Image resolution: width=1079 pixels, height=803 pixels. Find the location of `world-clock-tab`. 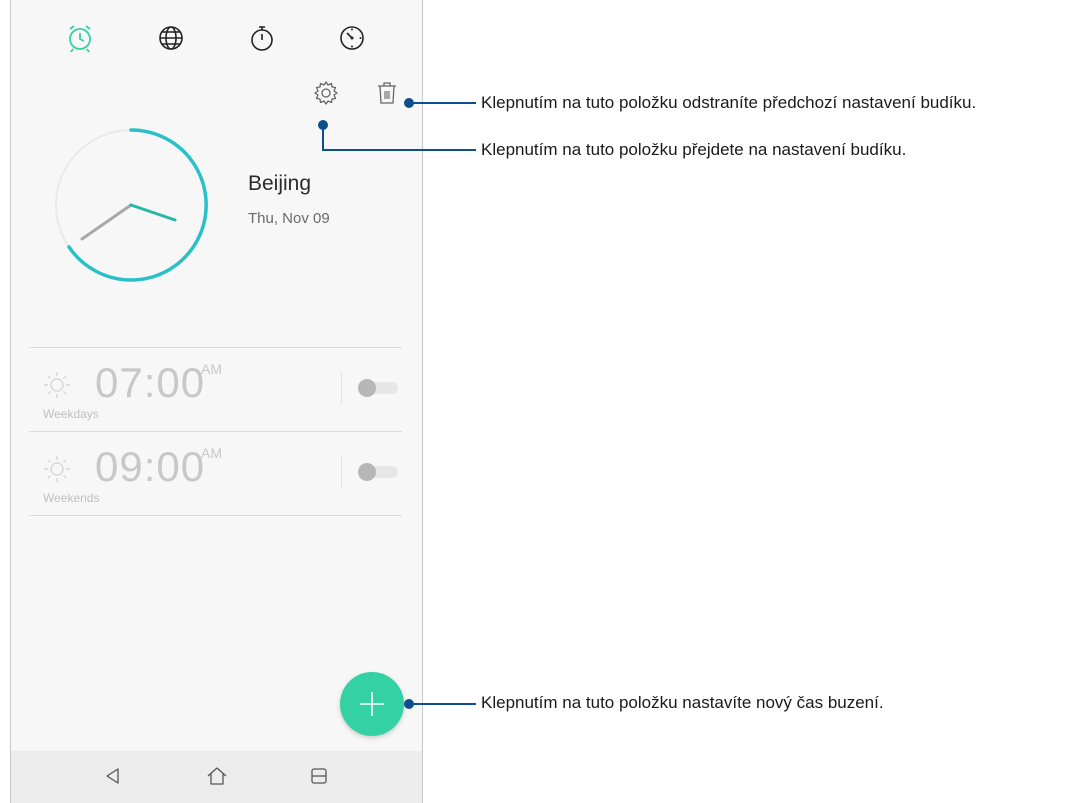

world-clock-tab is located at coordinates (171, 38).